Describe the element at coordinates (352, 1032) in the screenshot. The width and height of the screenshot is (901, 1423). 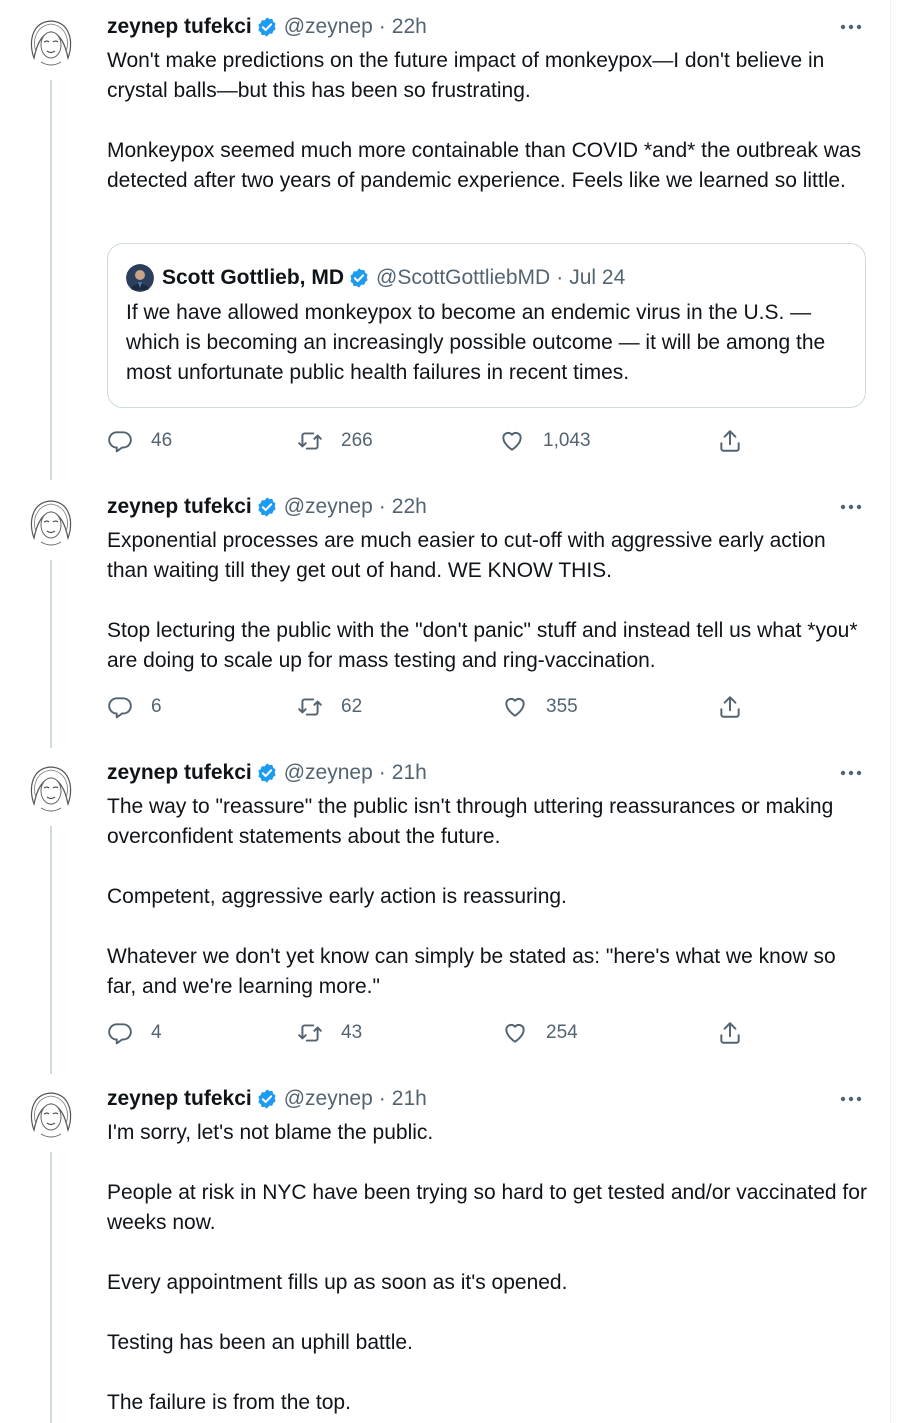
I see `retweet-count: 43` at that location.